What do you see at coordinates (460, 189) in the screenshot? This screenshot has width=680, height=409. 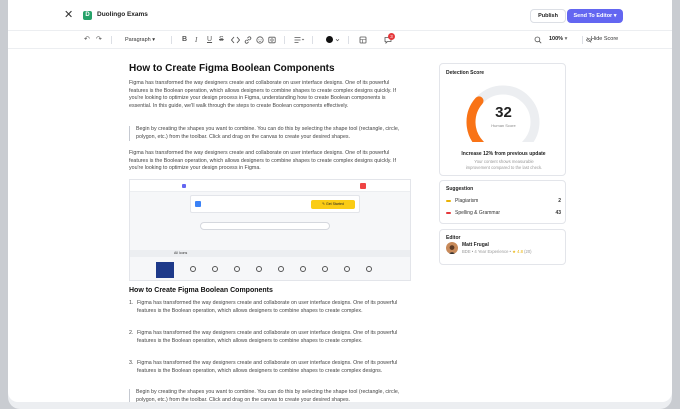 I see `suggestion-title: Suggestion` at bounding box center [460, 189].